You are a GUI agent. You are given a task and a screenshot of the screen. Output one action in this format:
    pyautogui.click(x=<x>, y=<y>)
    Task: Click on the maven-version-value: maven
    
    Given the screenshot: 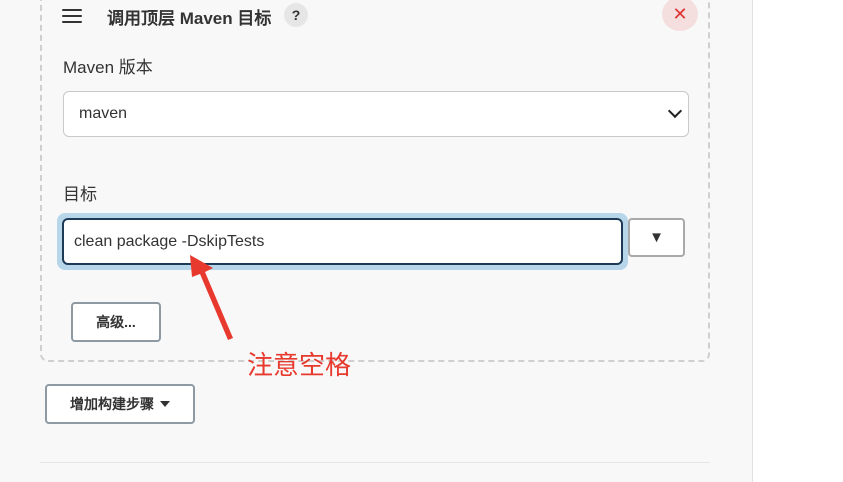 What is the action you would take?
    pyautogui.click(x=103, y=113)
    